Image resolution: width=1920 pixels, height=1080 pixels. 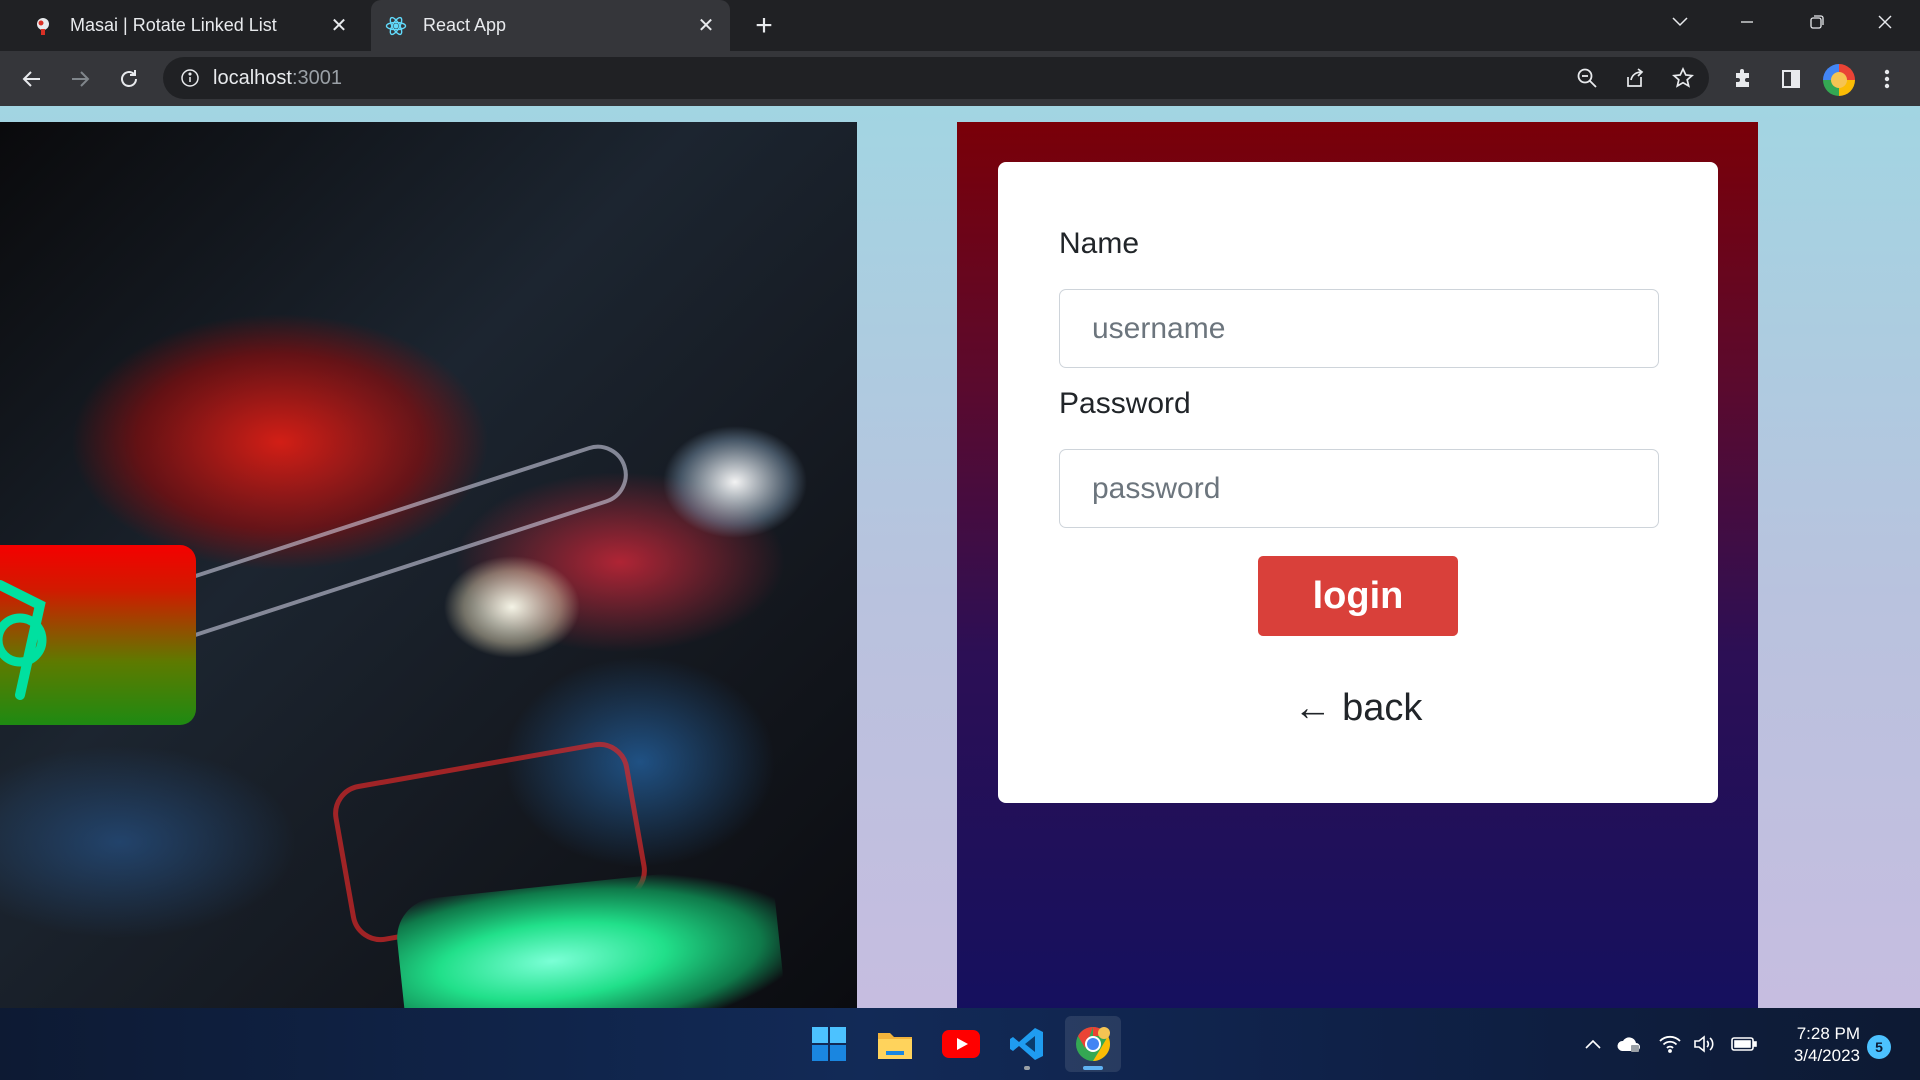 I want to click on site-info-icon, so click(x=190, y=78).